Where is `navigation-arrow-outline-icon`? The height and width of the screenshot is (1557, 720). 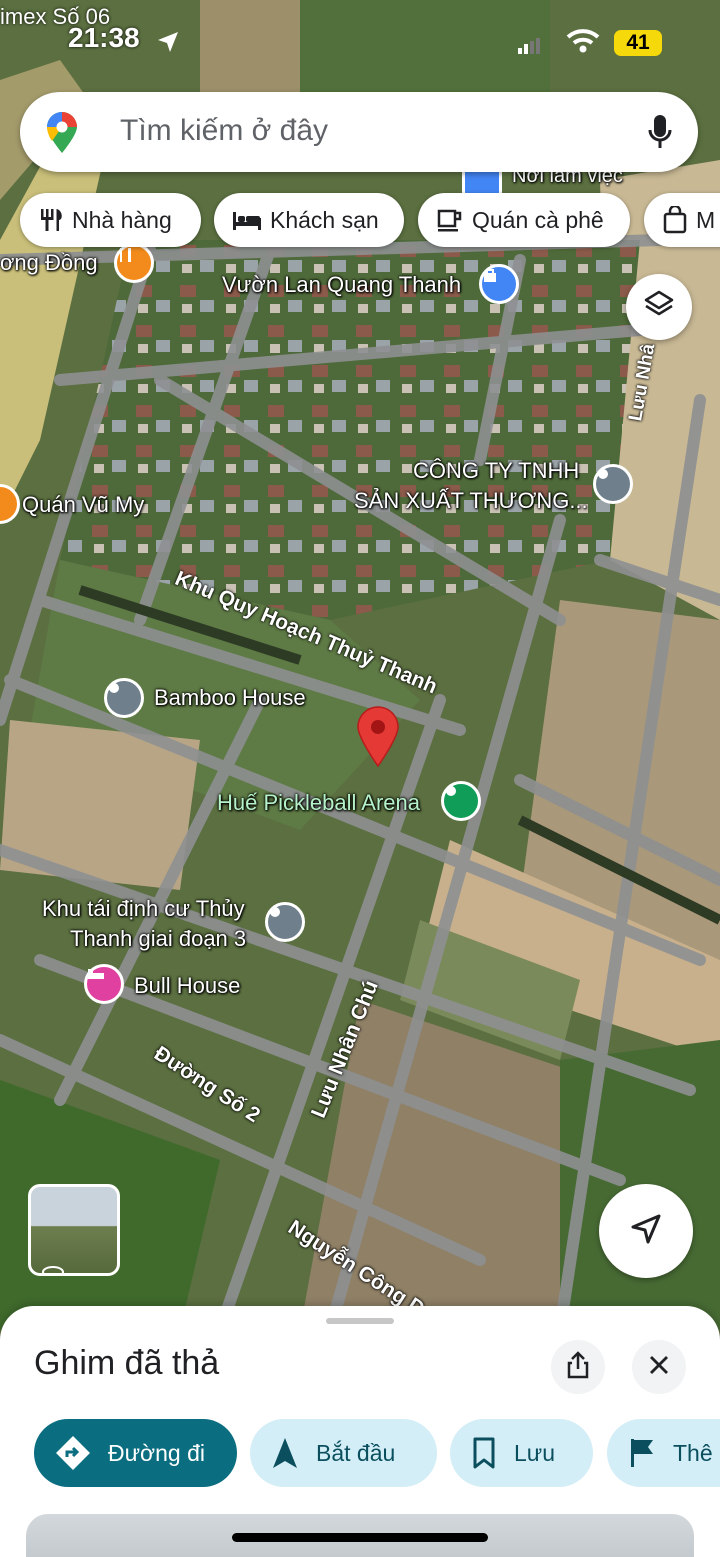 navigation-arrow-outline-icon is located at coordinates (646, 1231).